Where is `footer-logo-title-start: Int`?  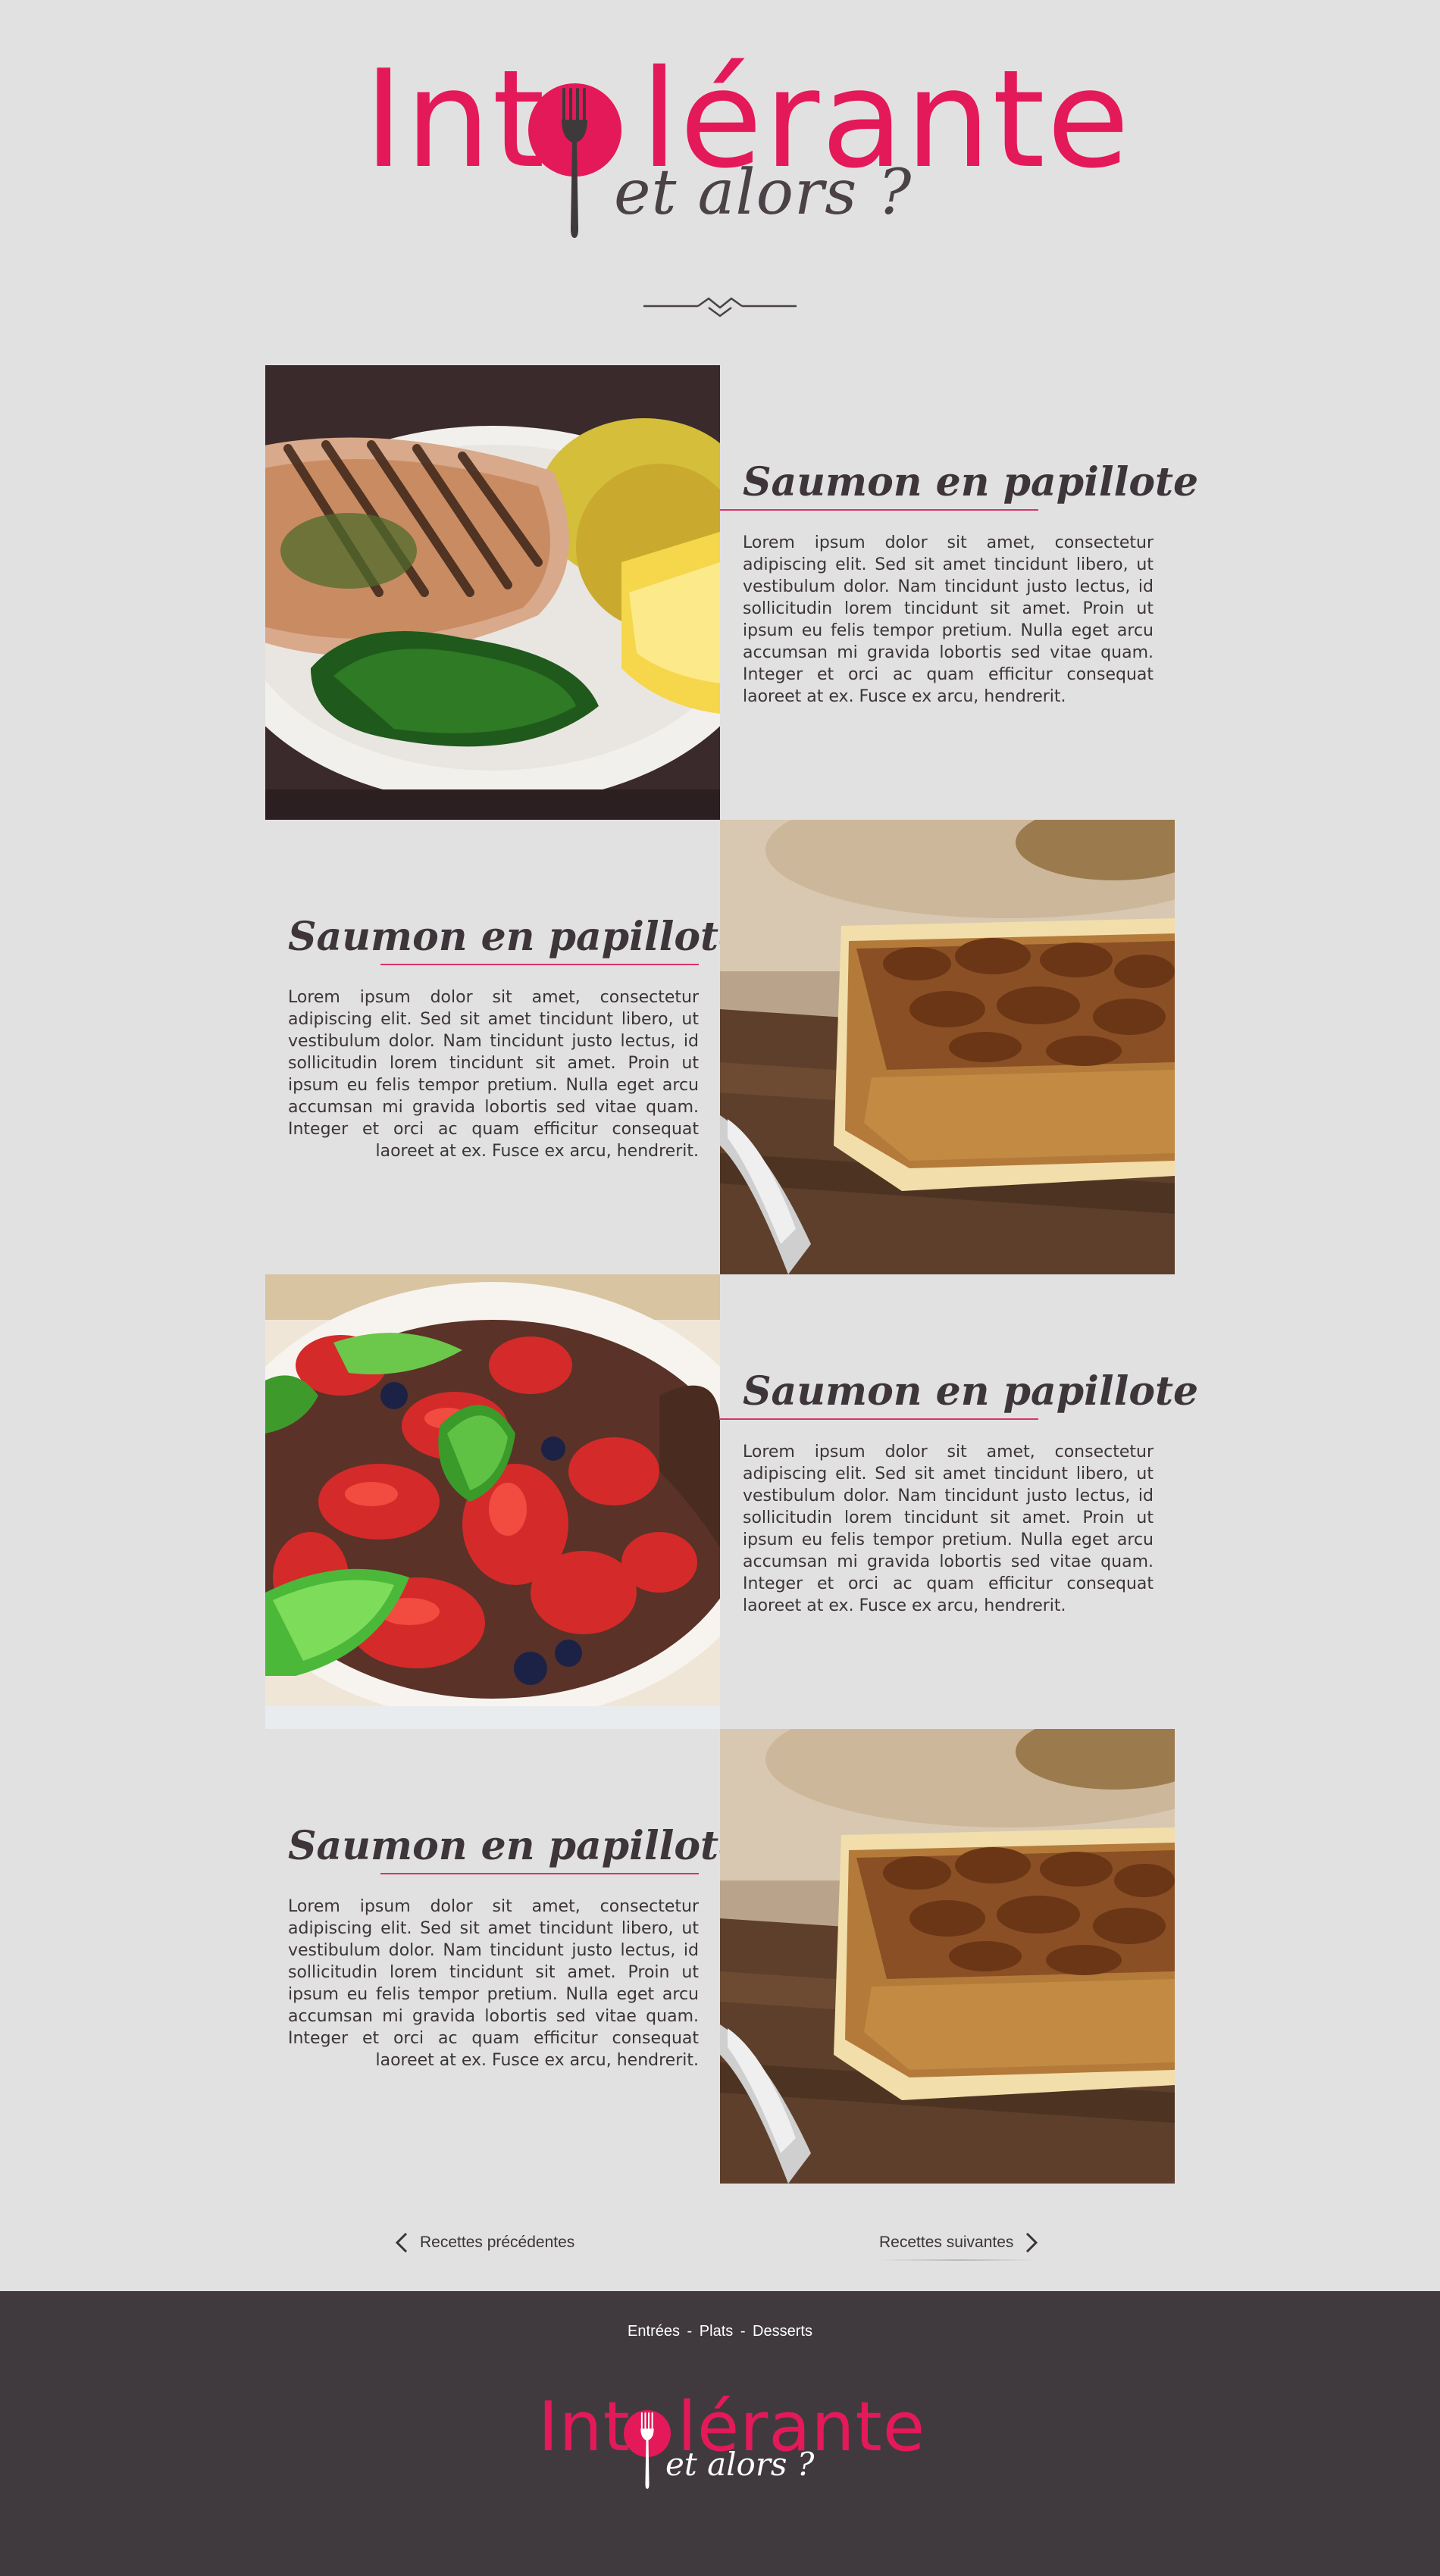
footer-logo-title-start: Int is located at coordinates (584, 2427).